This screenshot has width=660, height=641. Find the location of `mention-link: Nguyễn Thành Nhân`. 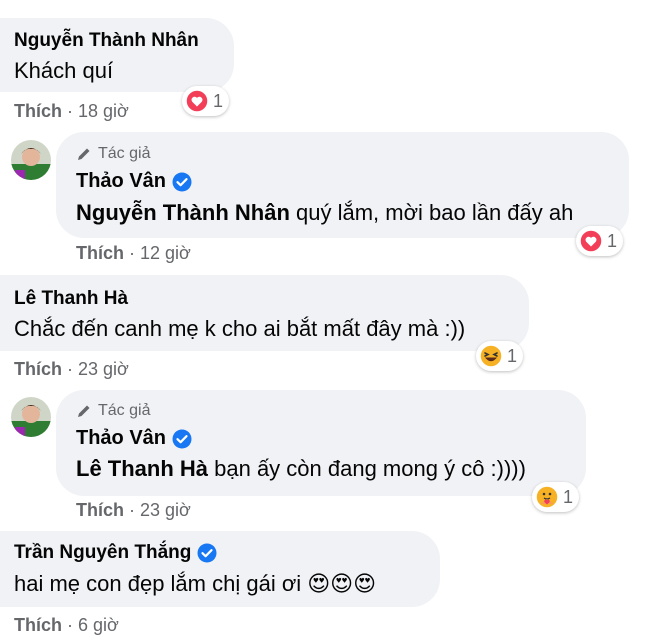

mention-link: Nguyễn Thành Nhân is located at coordinates (183, 212).